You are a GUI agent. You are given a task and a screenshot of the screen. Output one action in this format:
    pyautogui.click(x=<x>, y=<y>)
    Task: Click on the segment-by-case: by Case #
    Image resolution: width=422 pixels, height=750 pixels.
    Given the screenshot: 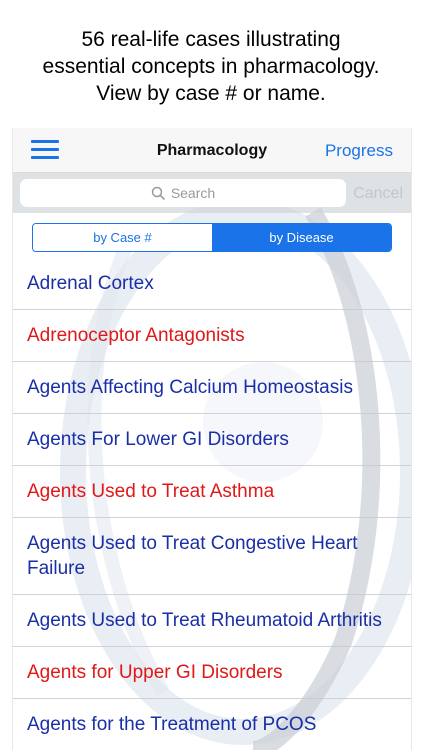 What is the action you would take?
    pyautogui.click(x=122, y=237)
    